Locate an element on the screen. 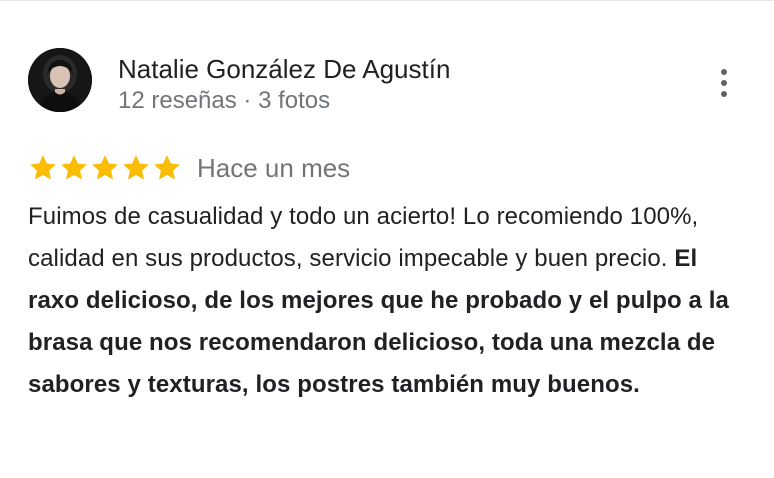 The height and width of the screenshot is (478, 774). more-vert-icon is located at coordinates (724, 83).